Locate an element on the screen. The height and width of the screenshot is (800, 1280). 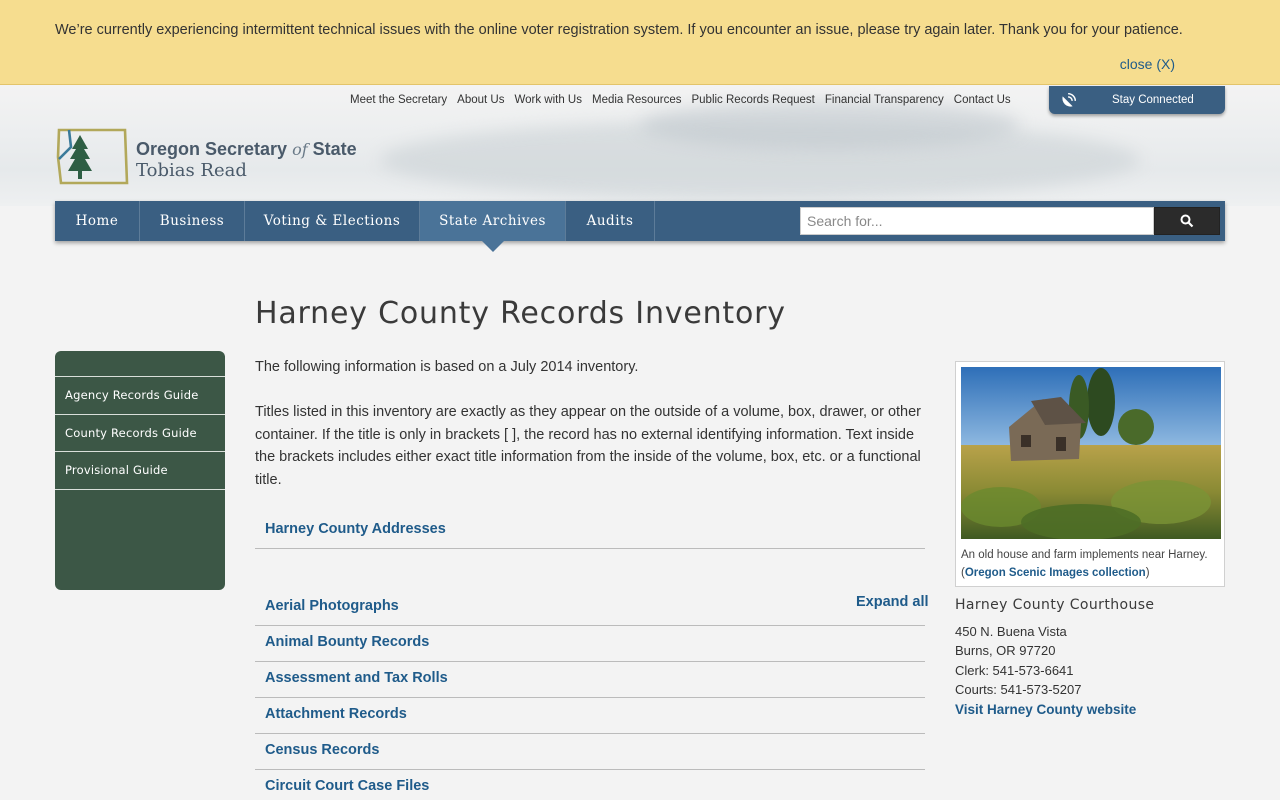
nav-home: Home is located at coordinates (97, 221).